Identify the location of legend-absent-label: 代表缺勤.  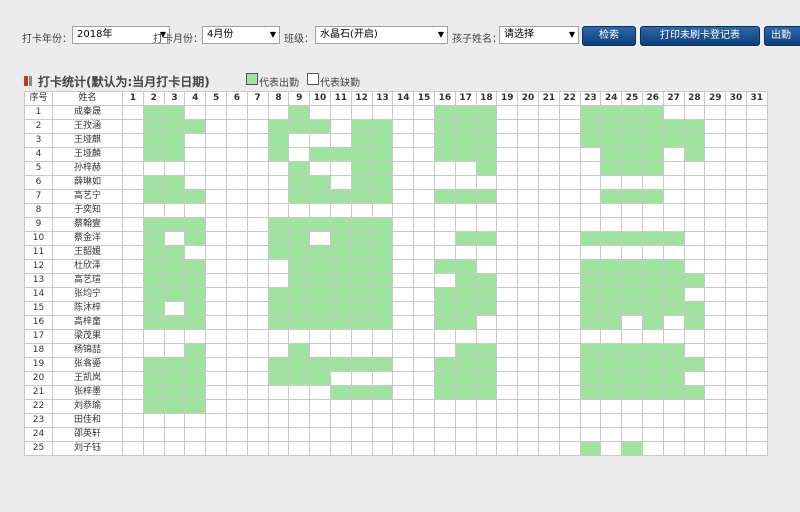
(340, 83).